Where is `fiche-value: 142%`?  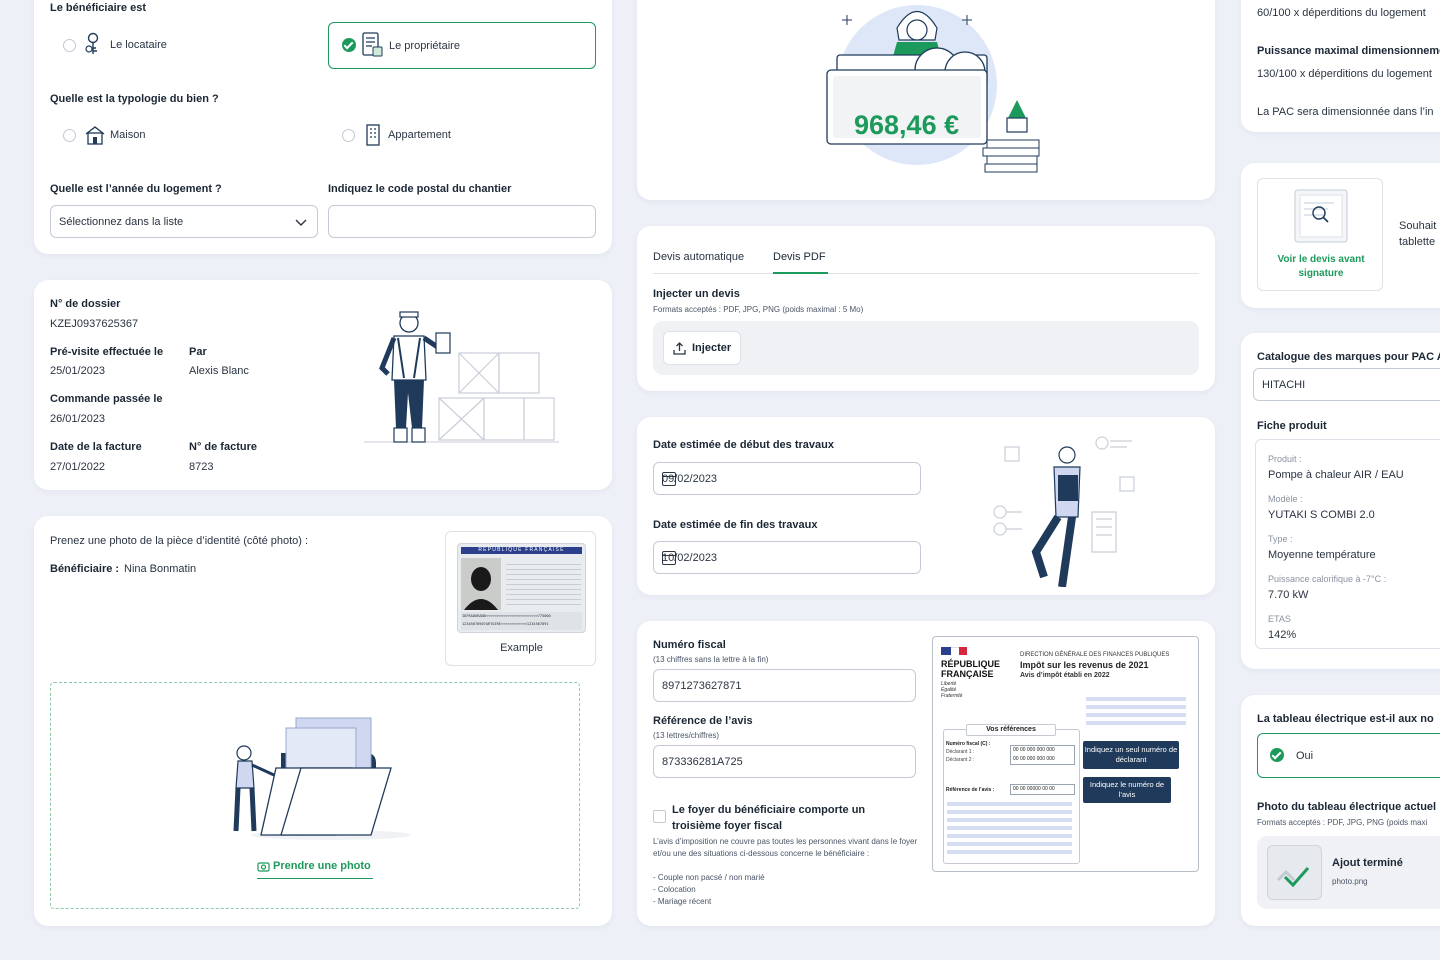 fiche-value: 142% is located at coordinates (1282, 635).